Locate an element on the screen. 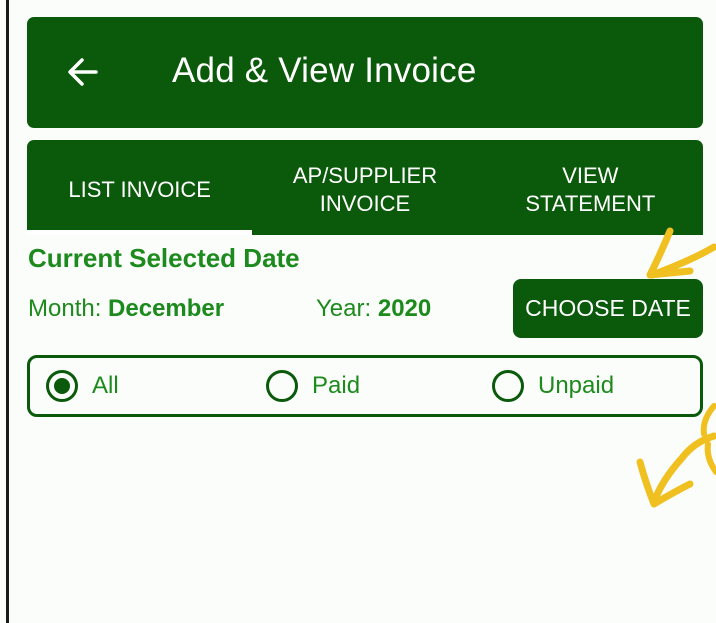 This screenshot has width=716, height=623. year-value: 2020 is located at coordinates (404, 308).